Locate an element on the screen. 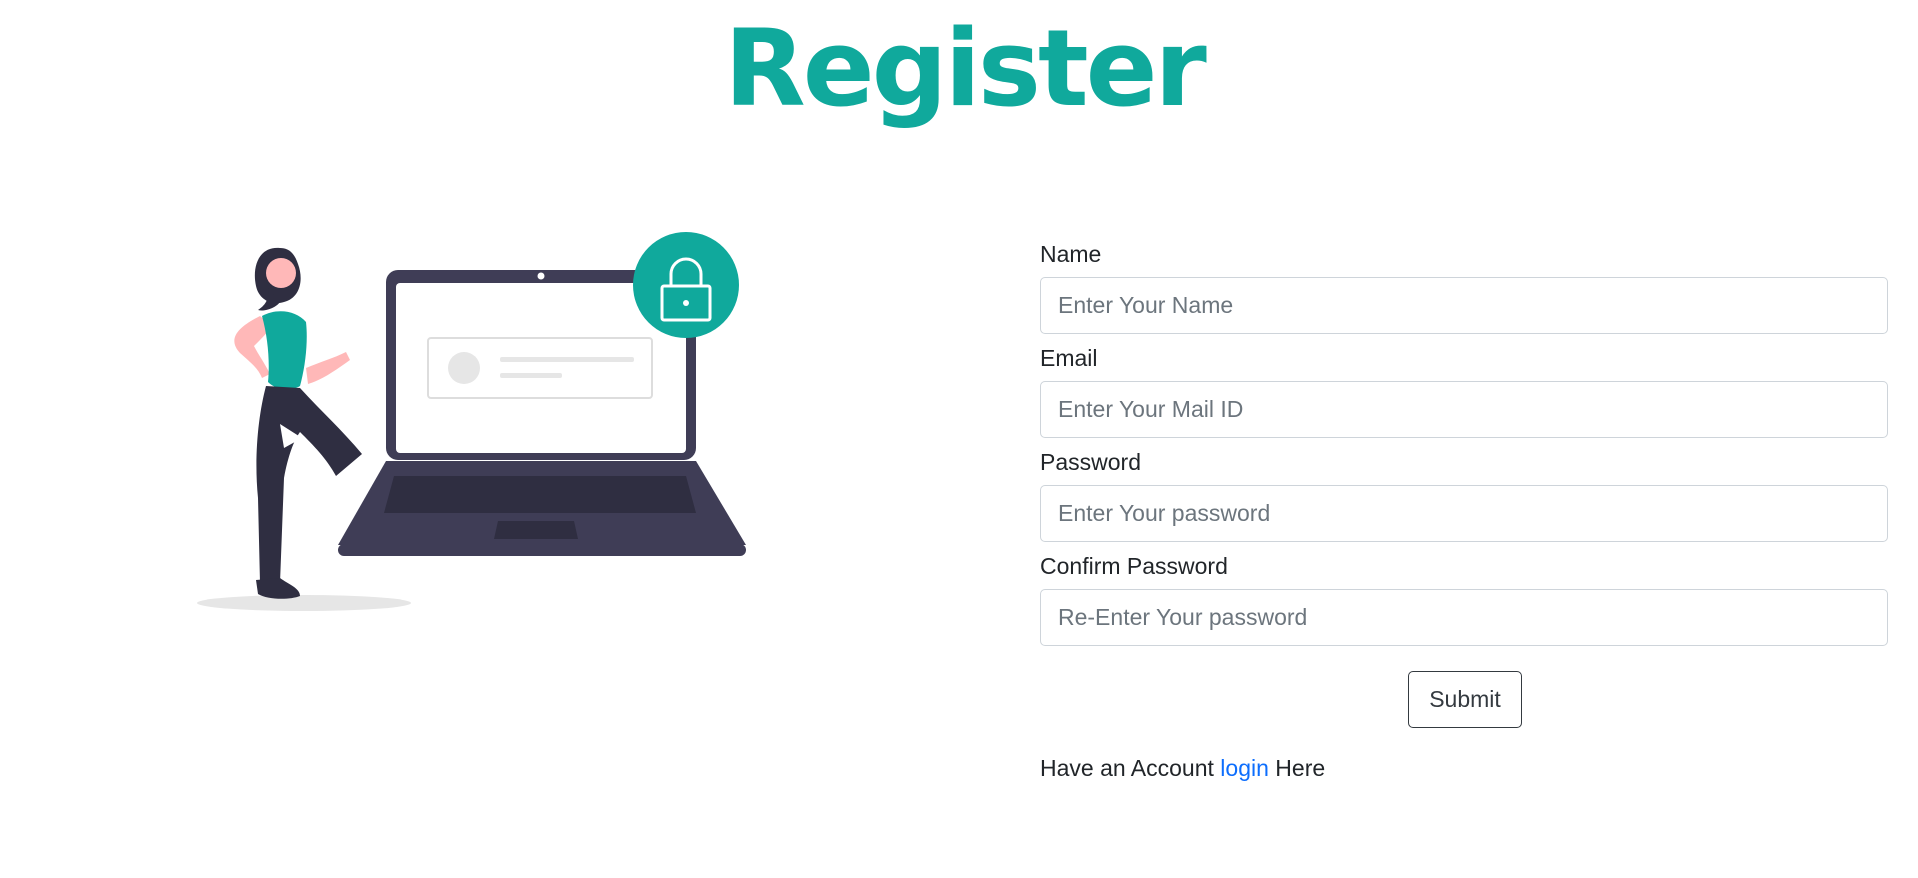 Image resolution: width=1918 pixels, height=878 pixels. register-illustration is located at coordinates (471, 421).